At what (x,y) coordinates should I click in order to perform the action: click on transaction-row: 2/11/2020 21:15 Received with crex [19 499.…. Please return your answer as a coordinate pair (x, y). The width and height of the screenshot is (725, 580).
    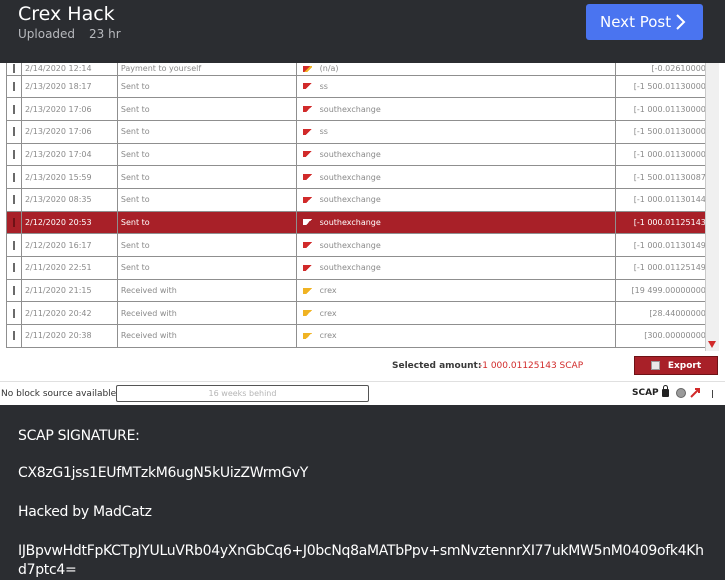
    Looking at the image, I should click on (359, 290).